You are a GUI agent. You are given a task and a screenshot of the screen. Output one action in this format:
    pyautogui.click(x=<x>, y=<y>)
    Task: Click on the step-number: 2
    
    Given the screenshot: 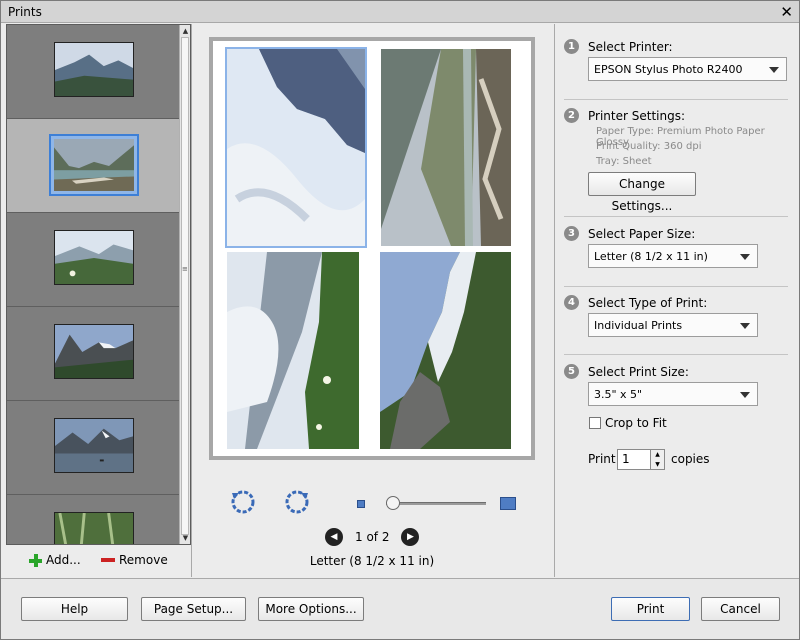 What is the action you would take?
    pyautogui.click(x=571, y=115)
    